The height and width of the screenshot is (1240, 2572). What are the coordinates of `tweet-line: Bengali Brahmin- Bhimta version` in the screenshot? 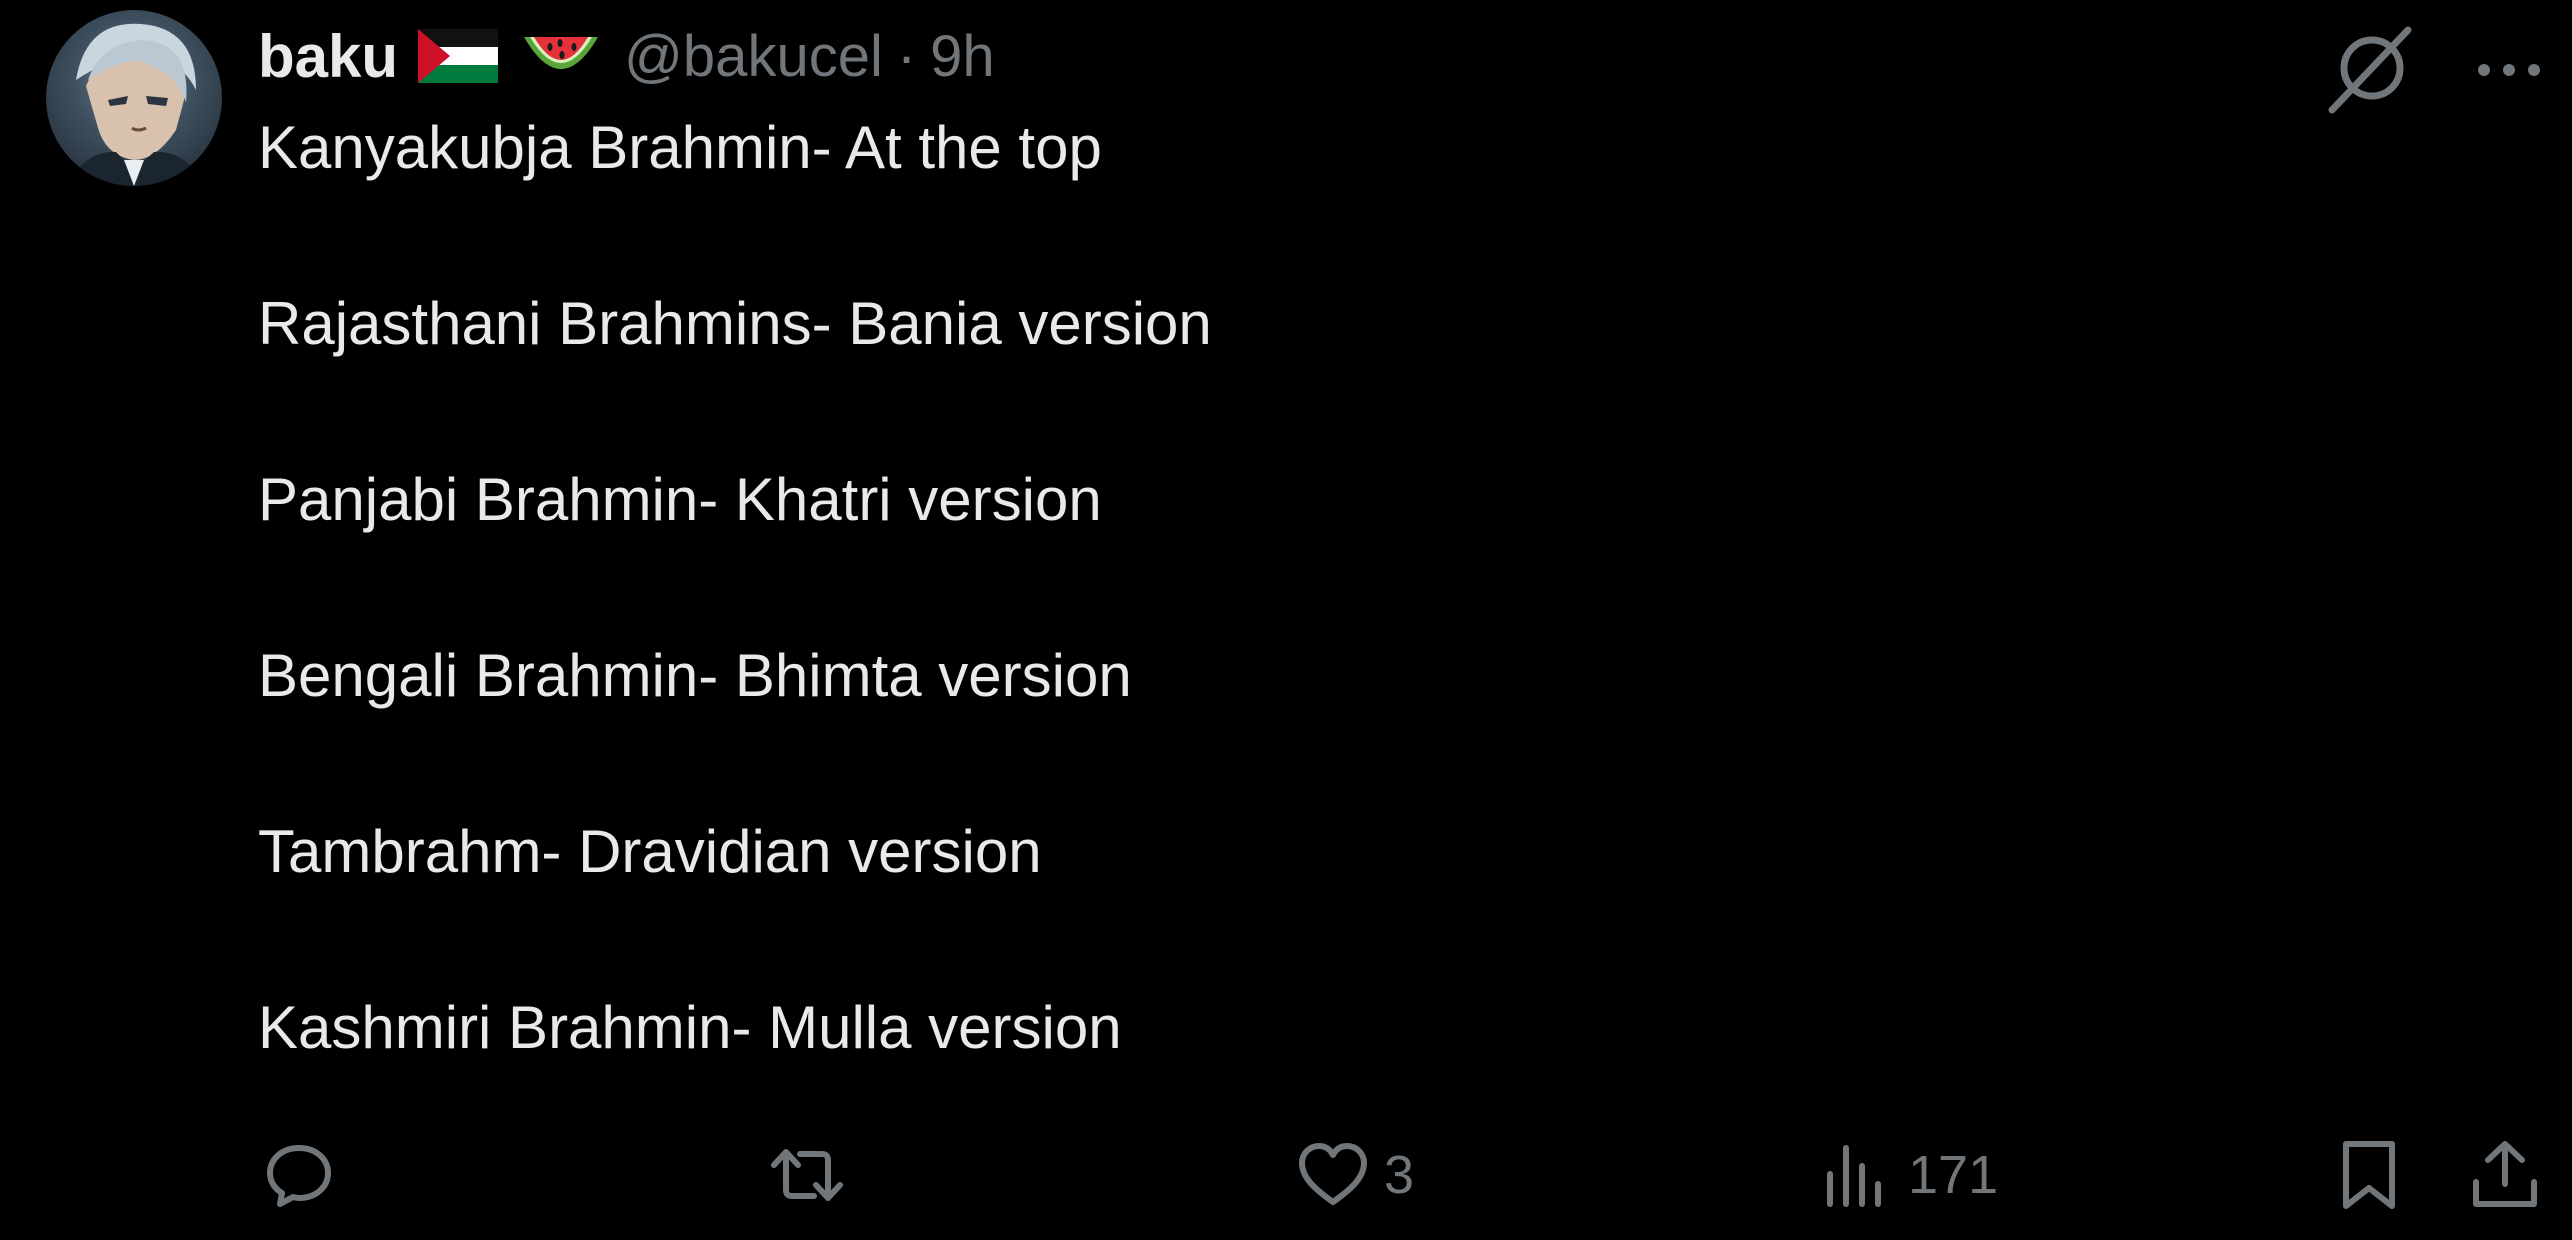 It's located at (695, 675).